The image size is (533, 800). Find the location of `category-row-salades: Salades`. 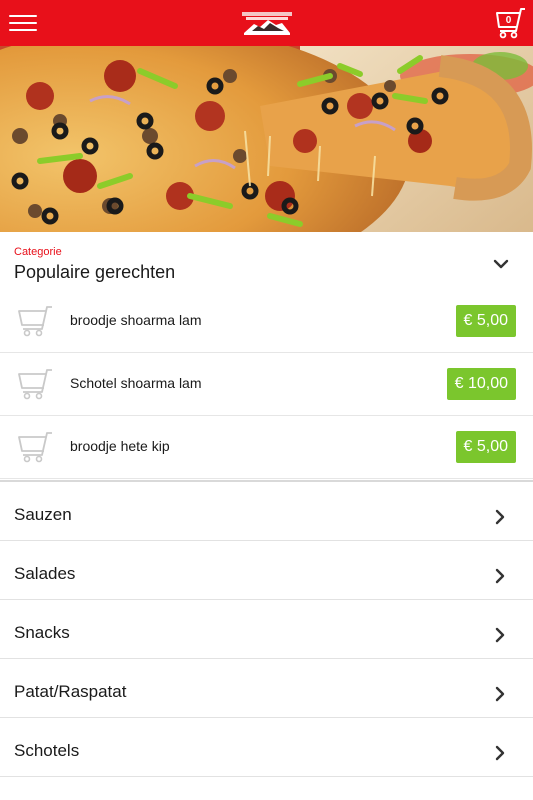

category-row-salades: Salades is located at coordinates (266, 570).